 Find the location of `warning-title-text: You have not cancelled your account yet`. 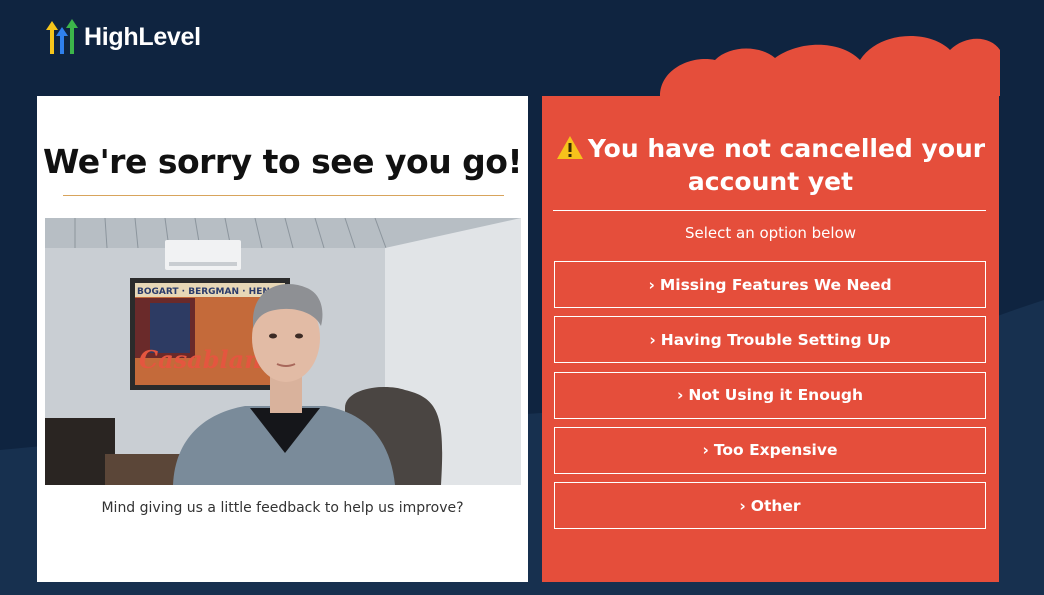

warning-title-text: You have not cancelled your account yet is located at coordinates (786, 165).